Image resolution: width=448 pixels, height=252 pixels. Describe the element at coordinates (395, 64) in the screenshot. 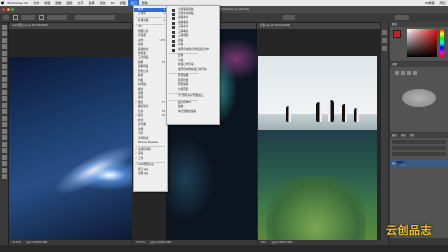

I see `adjust-tab-label: 调整` at that location.